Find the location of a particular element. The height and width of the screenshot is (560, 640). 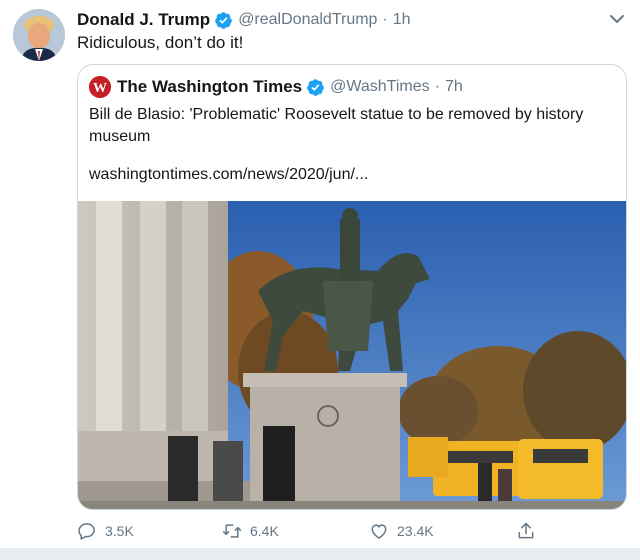

share-icon is located at coordinates (526, 530).